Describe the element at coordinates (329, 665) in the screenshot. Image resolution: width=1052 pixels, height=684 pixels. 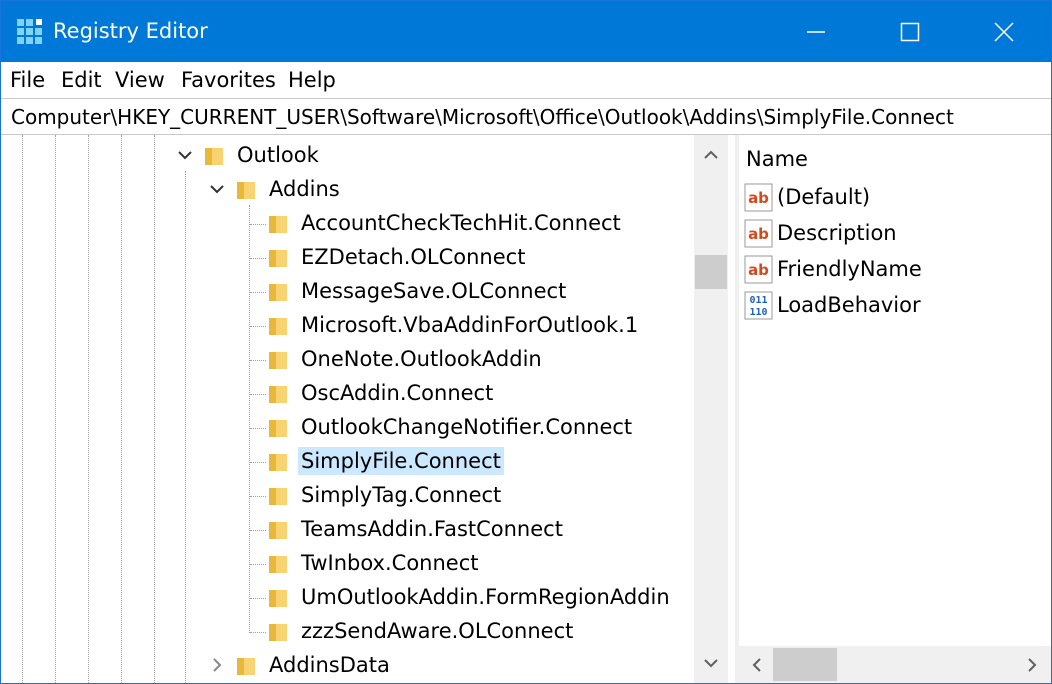
I see `tree-label-addinsdata: AddinsData` at that location.